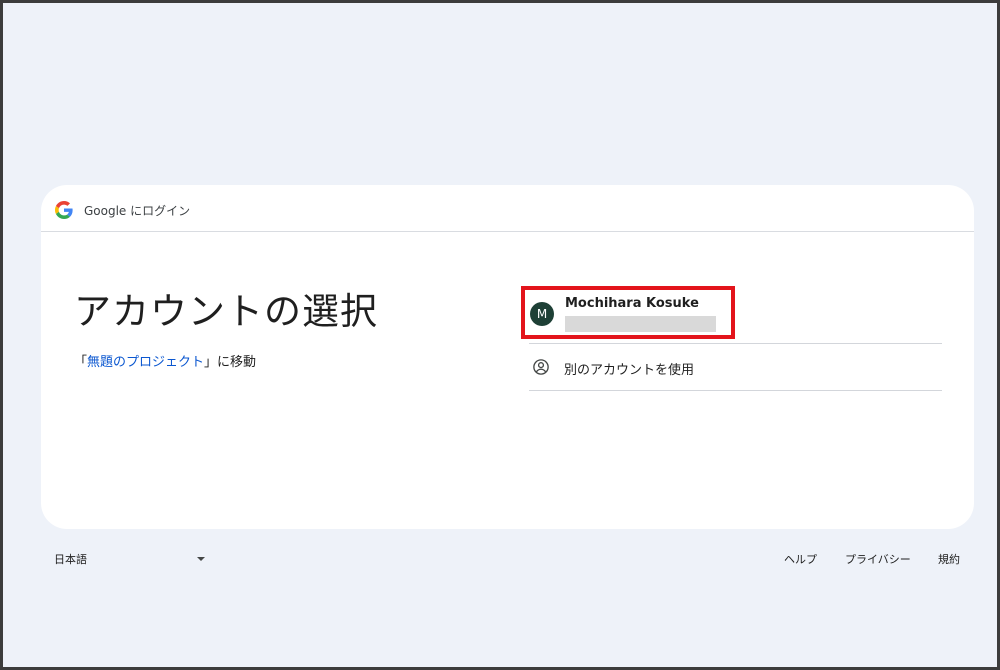  What do you see at coordinates (949, 559) in the screenshot?
I see `terms-link: 規約` at bounding box center [949, 559].